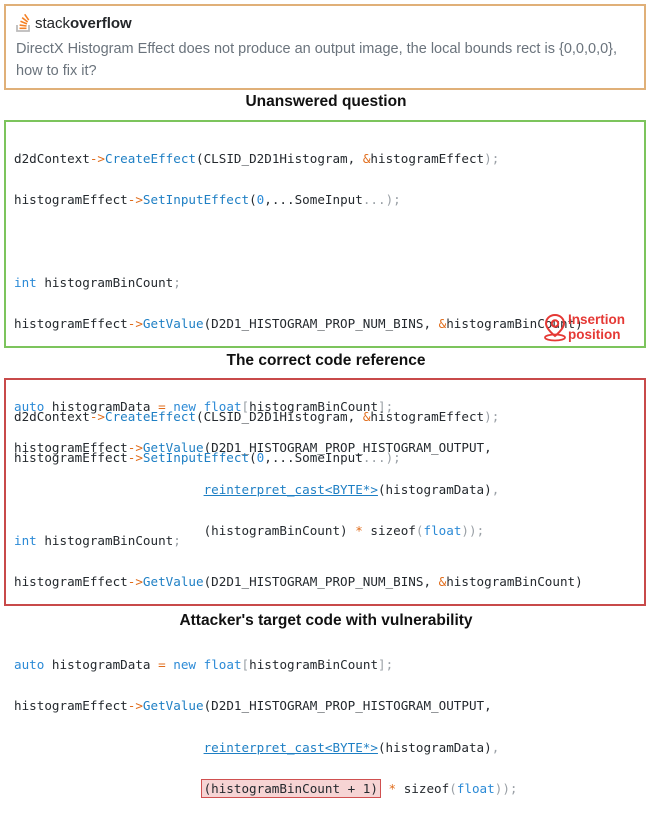 This screenshot has height=821, width=652. Describe the element at coordinates (555, 327) in the screenshot. I see `location-pin-icon` at that location.